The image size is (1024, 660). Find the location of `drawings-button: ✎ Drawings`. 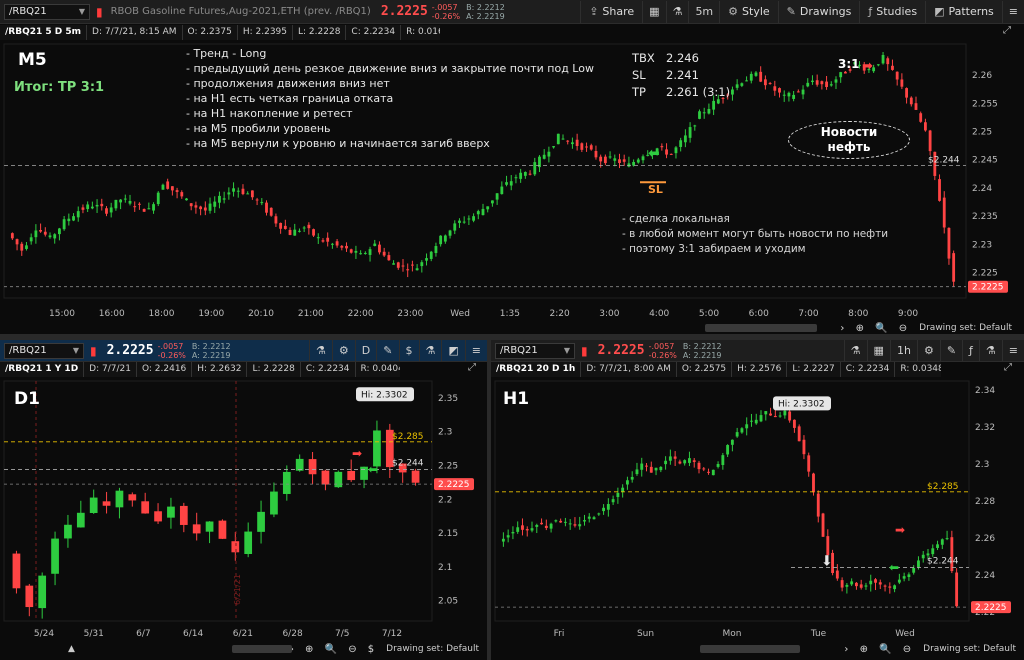

drawings-button: ✎ Drawings is located at coordinates (818, 11).